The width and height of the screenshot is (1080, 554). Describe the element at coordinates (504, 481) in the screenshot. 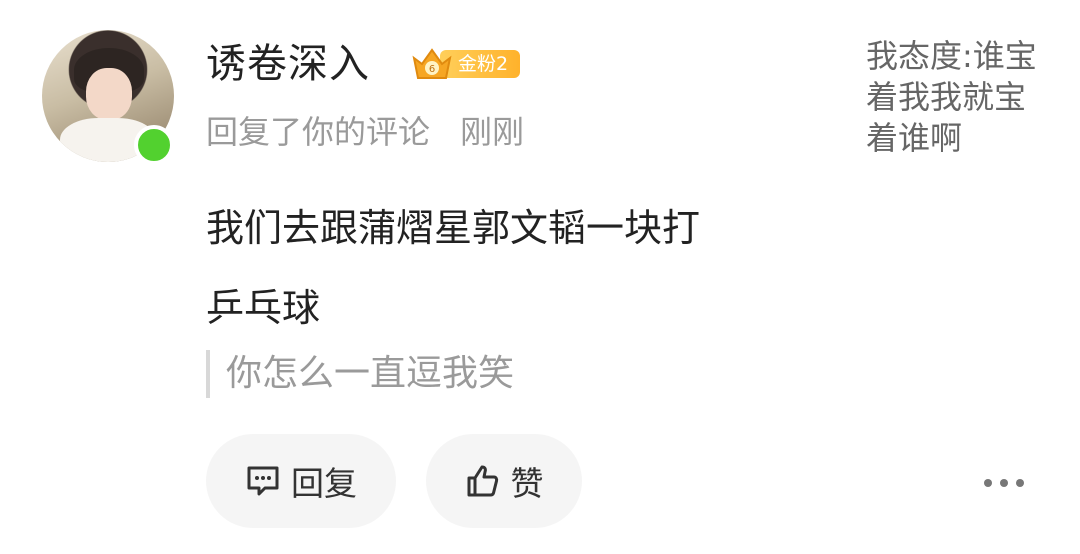

I see `like-button: 赞` at that location.